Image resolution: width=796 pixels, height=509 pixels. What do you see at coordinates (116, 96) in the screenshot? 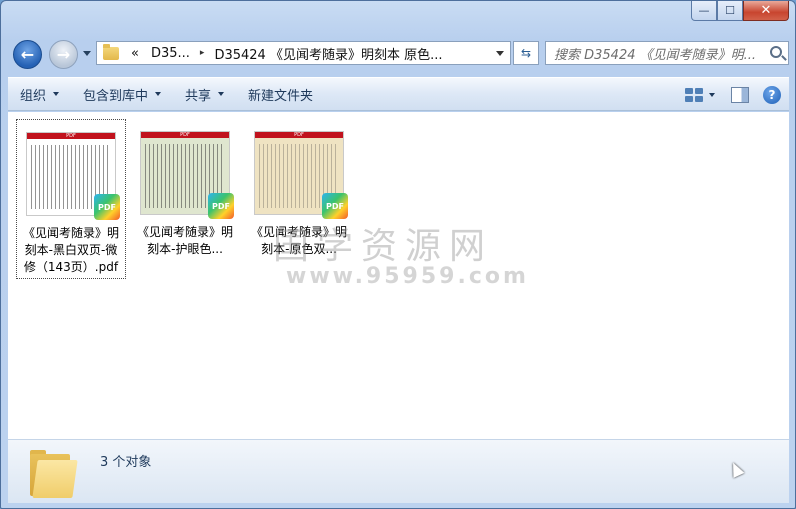
I see `include-library-label: 包含到库中` at bounding box center [116, 96].